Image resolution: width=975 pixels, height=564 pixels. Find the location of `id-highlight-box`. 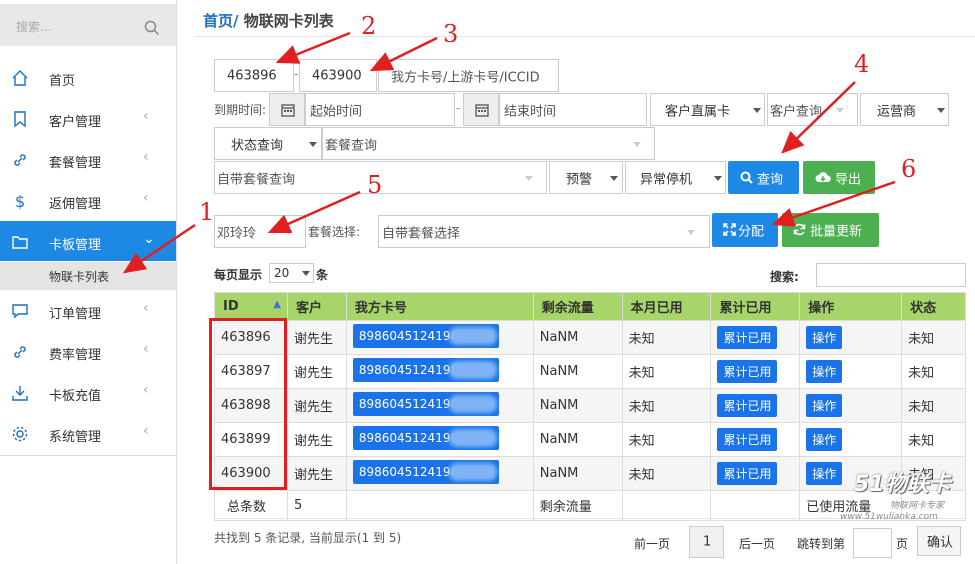

id-highlight-box is located at coordinates (248, 404).